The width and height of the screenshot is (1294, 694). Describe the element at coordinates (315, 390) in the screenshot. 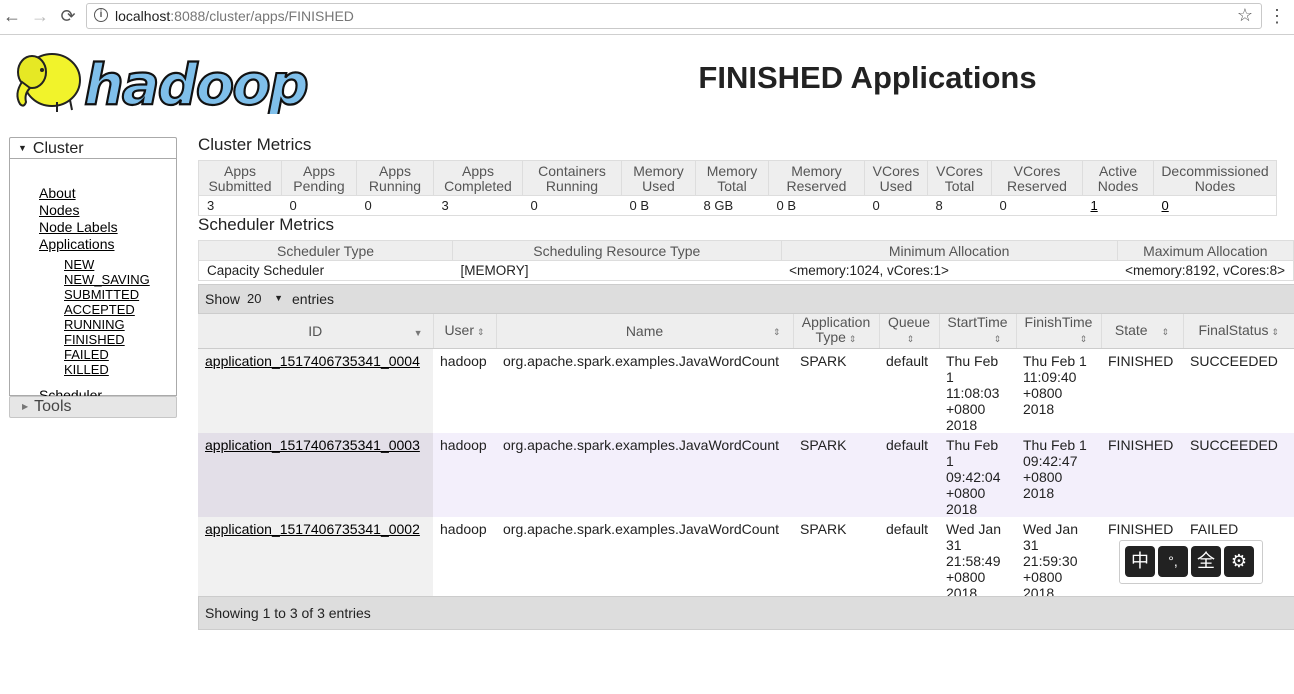

I see `app-id-cell: application_1517406735341_0004` at that location.